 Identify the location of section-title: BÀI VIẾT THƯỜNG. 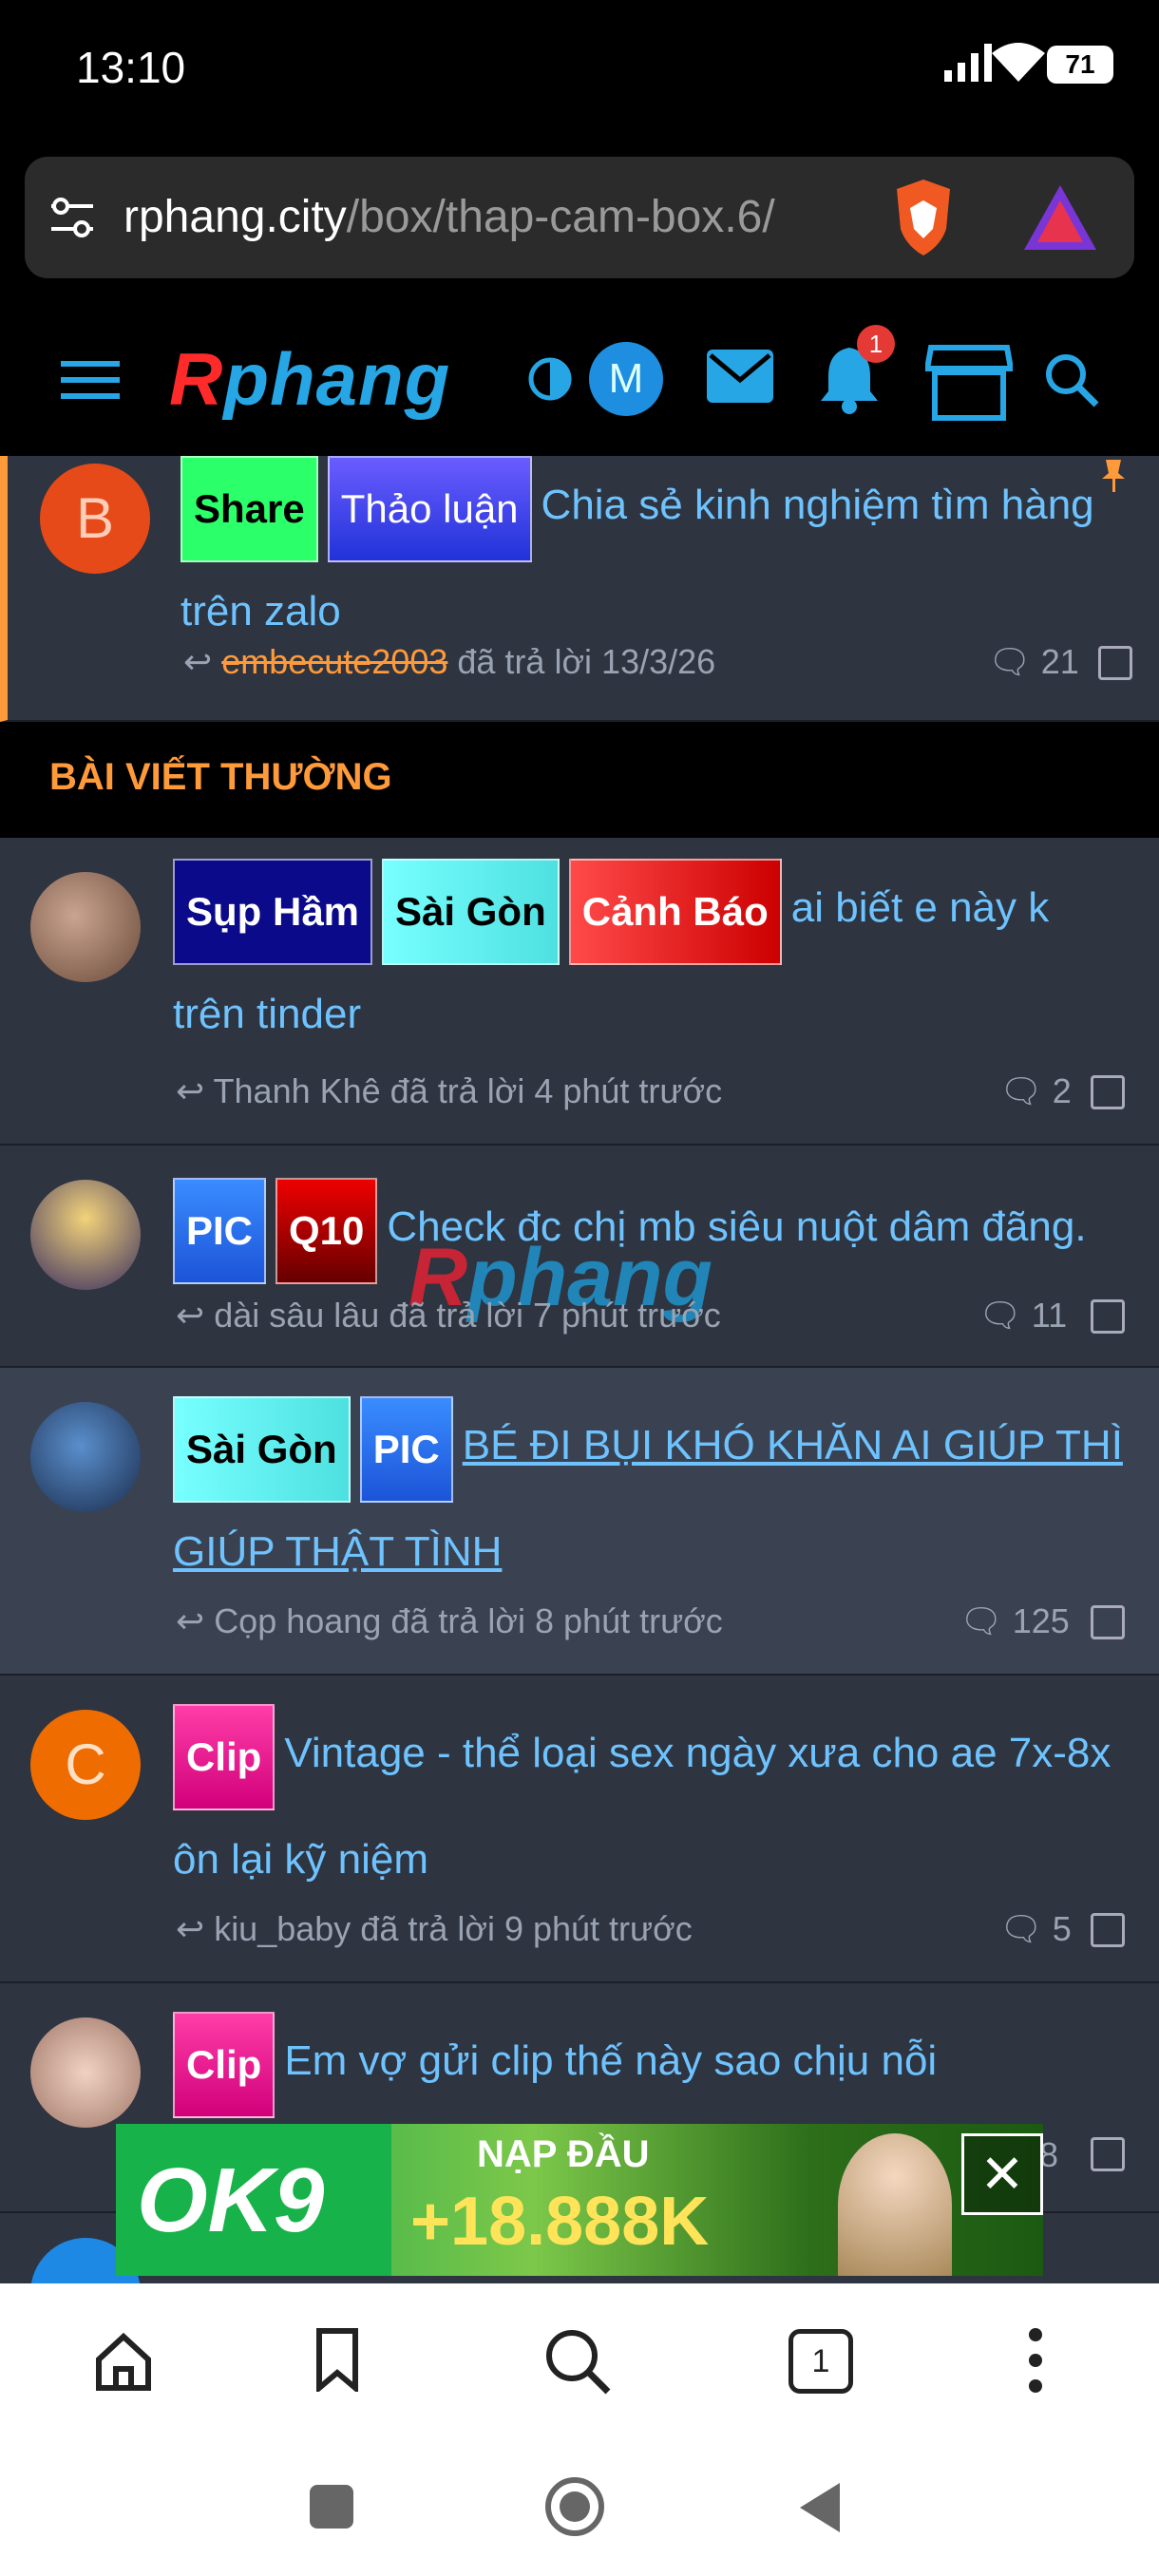
(220, 777).